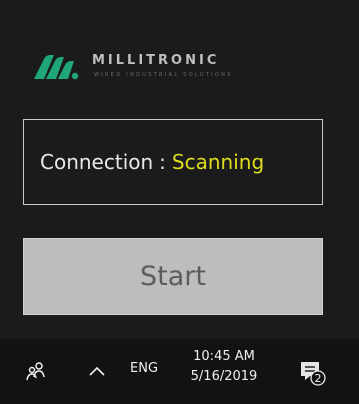 This screenshot has width=359, height=404. I want to click on brand-logo: MILLITRONIC WIRED INDUSTRIAL SOLUTIONS, so click(130, 66).